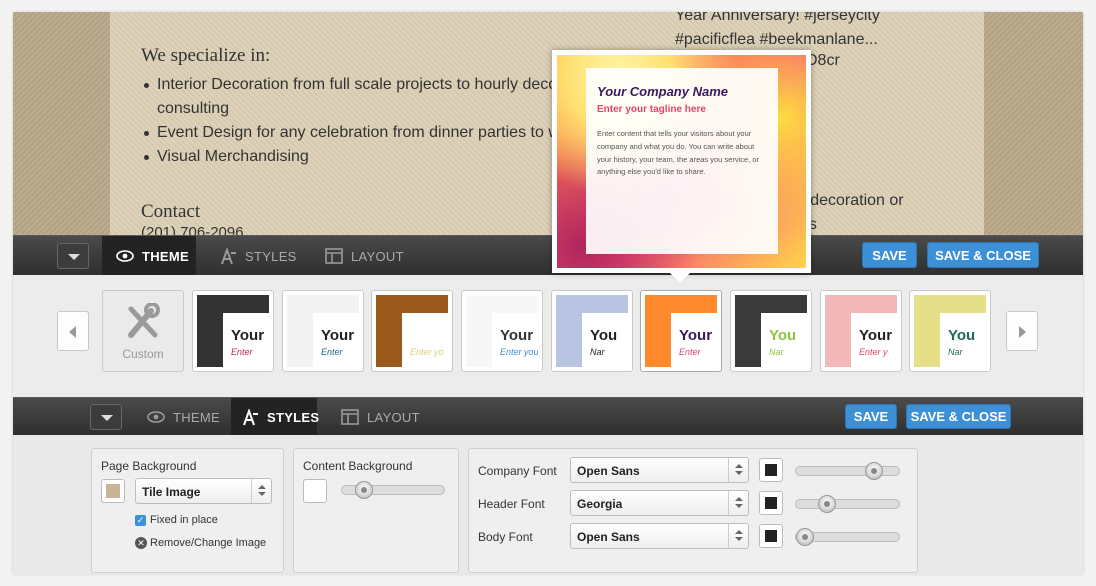 This screenshot has width=1096, height=586. Describe the element at coordinates (823, 60) in the screenshot. I see `tweet-link-tail: D8cr` at that location.